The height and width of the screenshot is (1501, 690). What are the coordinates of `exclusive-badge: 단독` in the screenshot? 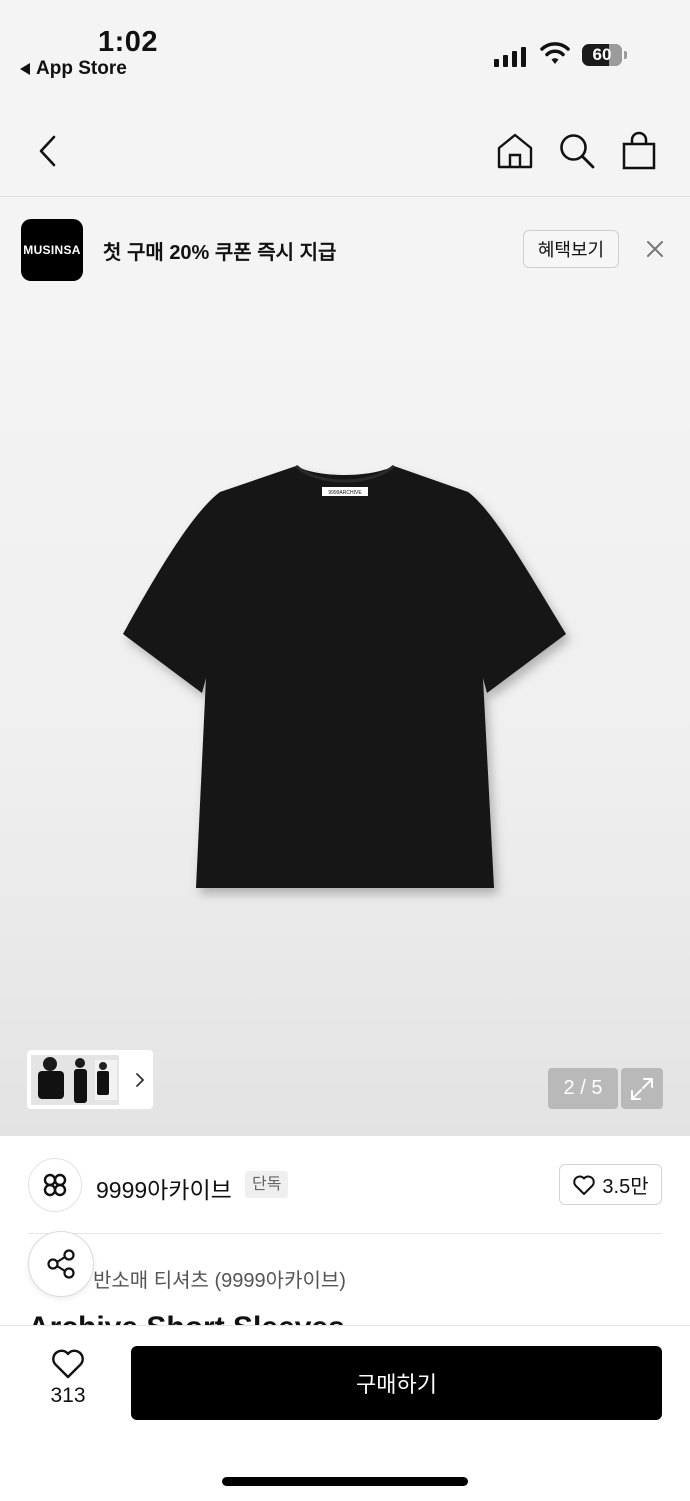 It's located at (267, 1184).